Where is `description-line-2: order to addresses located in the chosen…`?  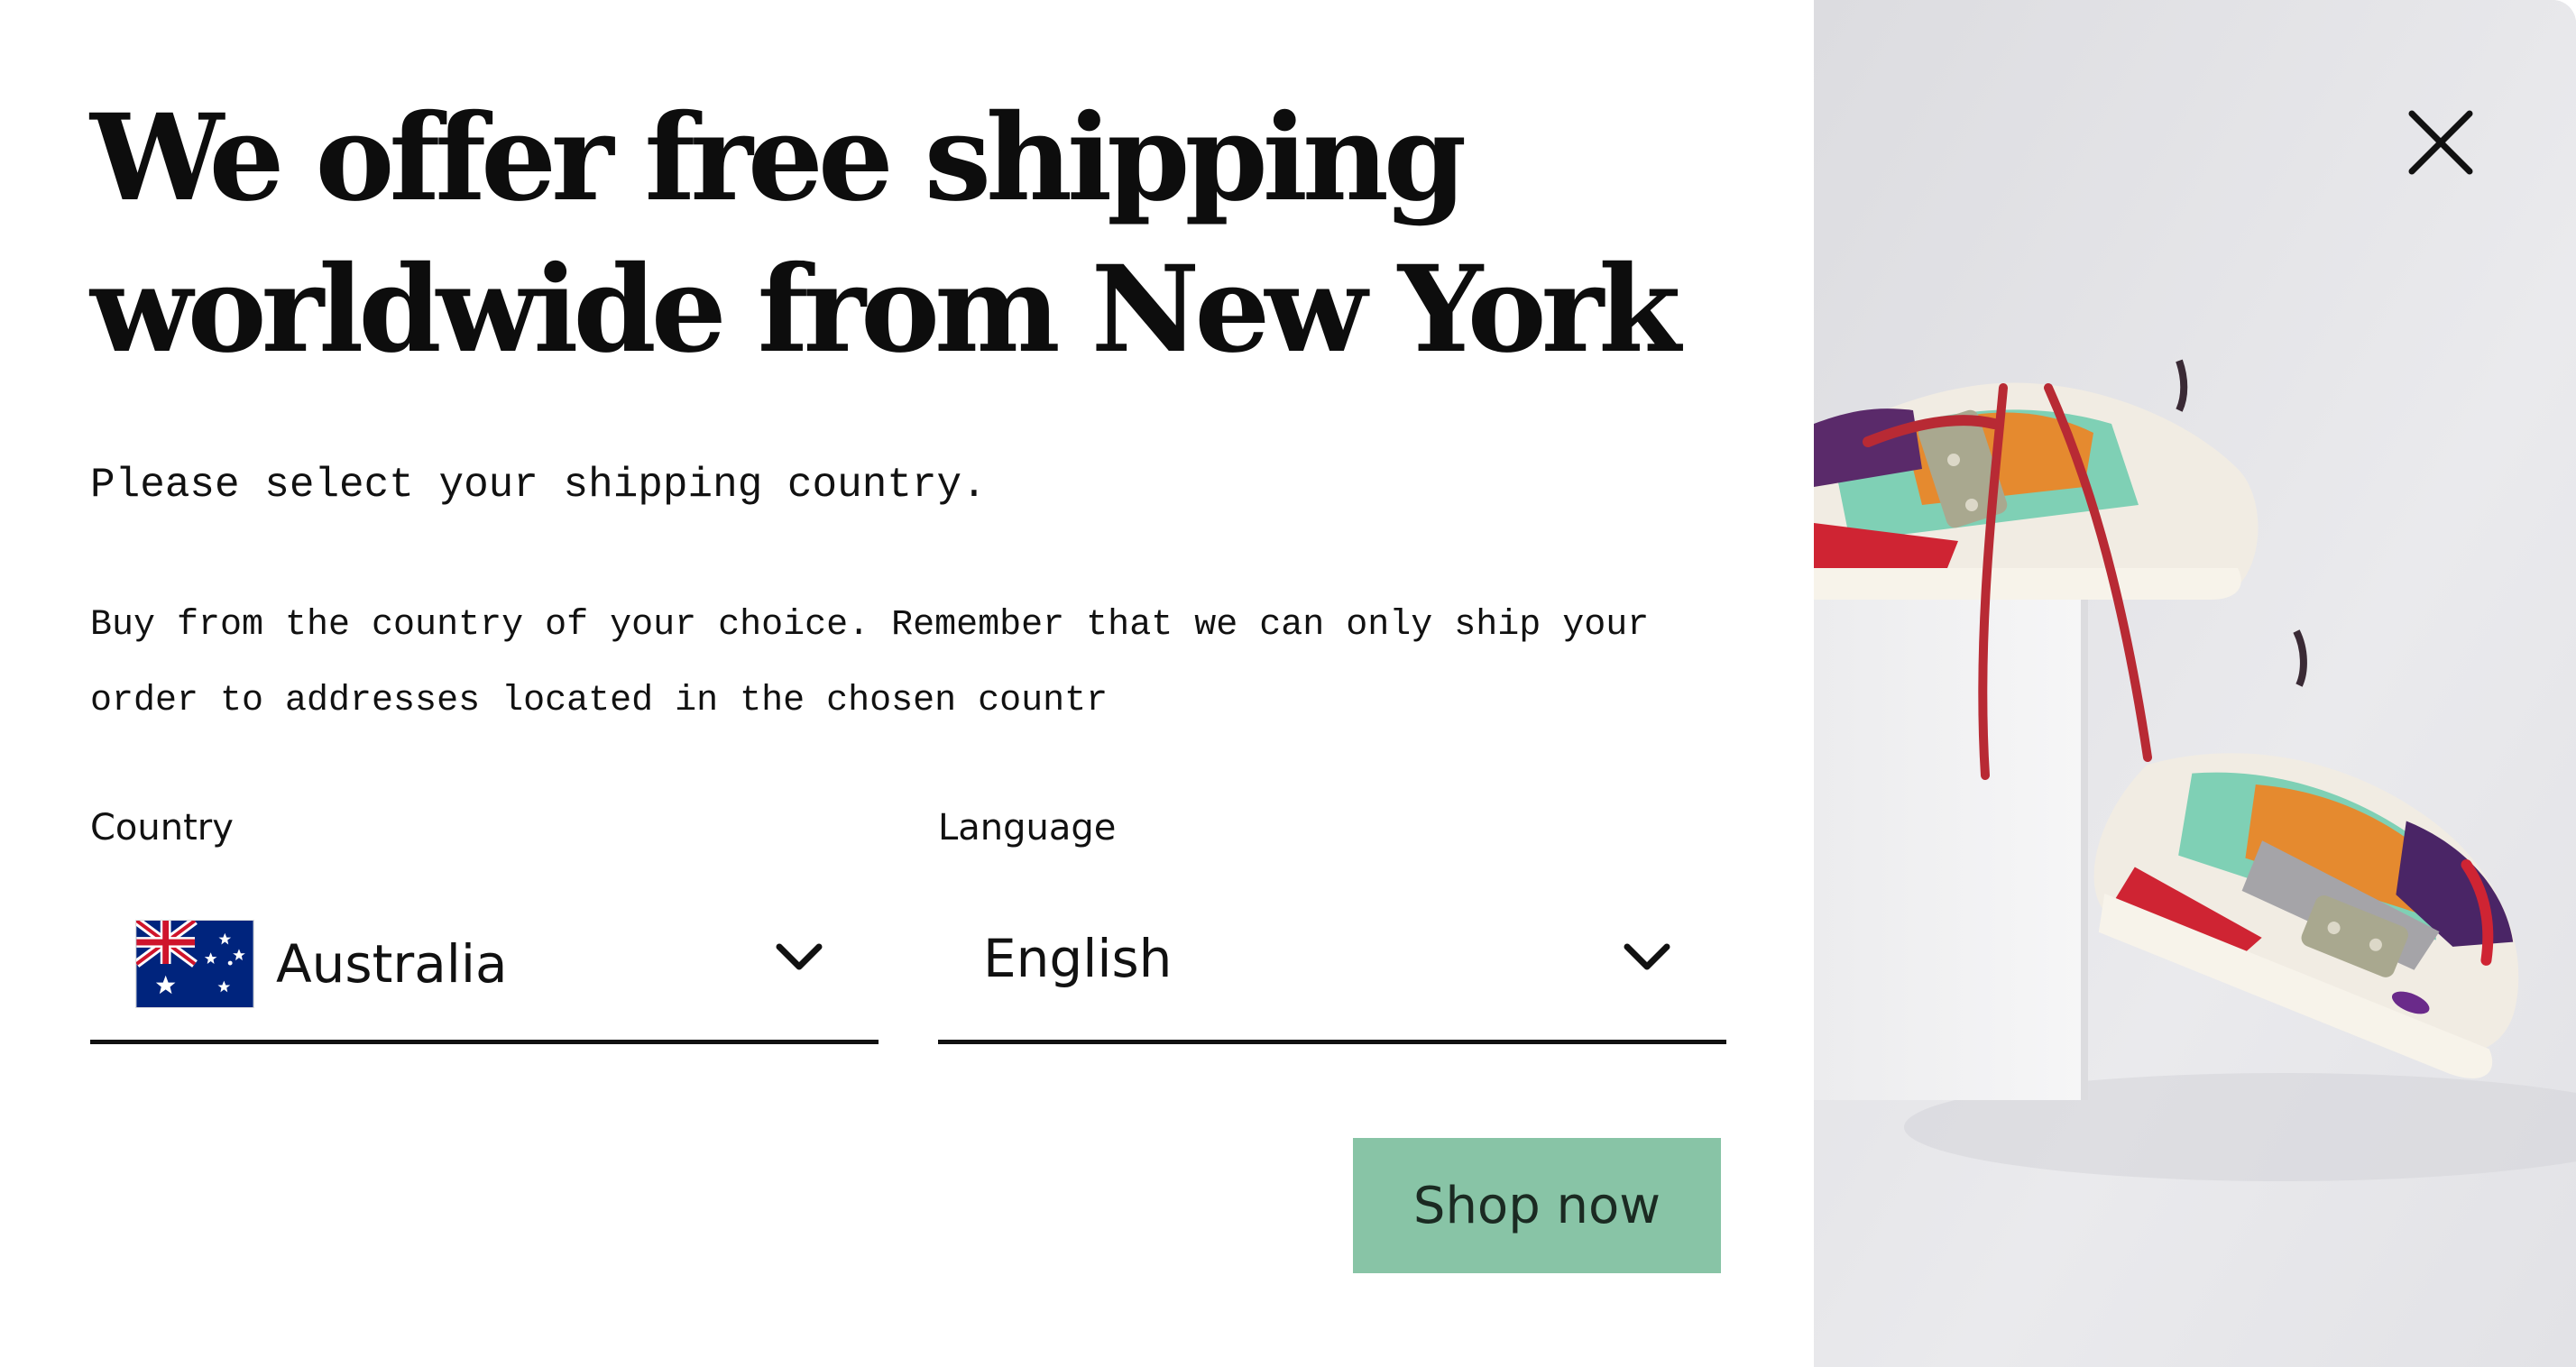 description-line-2: order to addresses located in the chosen… is located at coordinates (599, 701).